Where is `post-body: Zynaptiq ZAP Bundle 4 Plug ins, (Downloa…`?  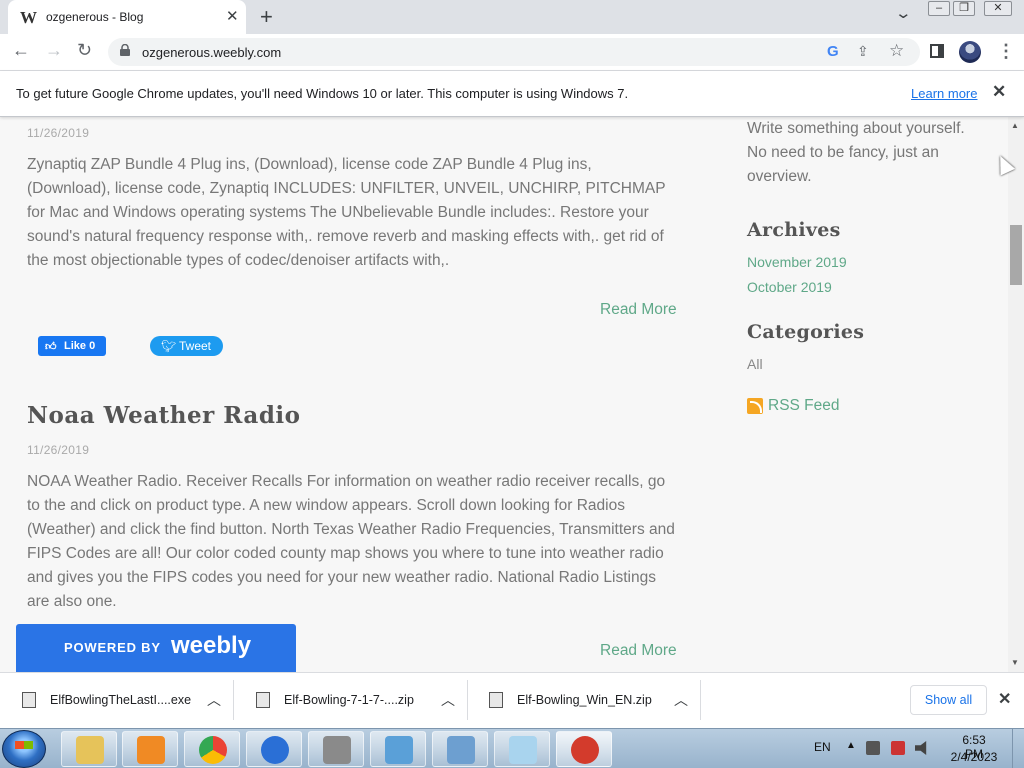
post-body: Zynaptiq ZAP Bundle 4 Plug ins, (Downloa… is located at coordinates (346, 212).